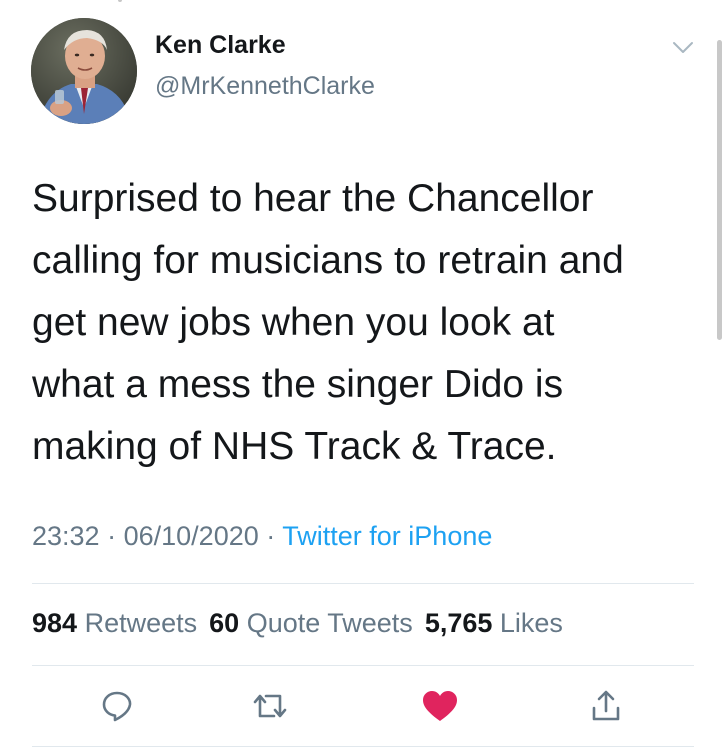 This screenshot has height=750, width=724. I want to click on retweet-icon, so click(270, 708).